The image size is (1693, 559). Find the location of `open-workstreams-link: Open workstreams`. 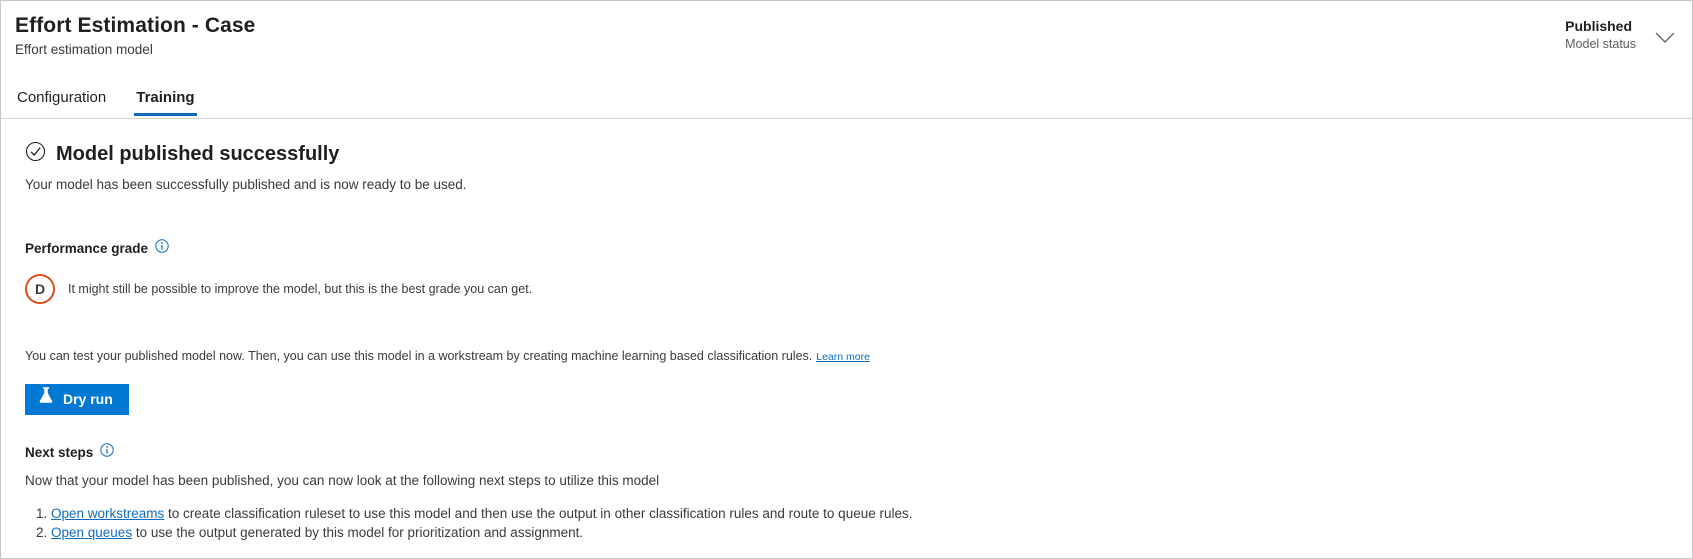

open-workstreams-link: Open workstreams is located at coordinates (107, 513).